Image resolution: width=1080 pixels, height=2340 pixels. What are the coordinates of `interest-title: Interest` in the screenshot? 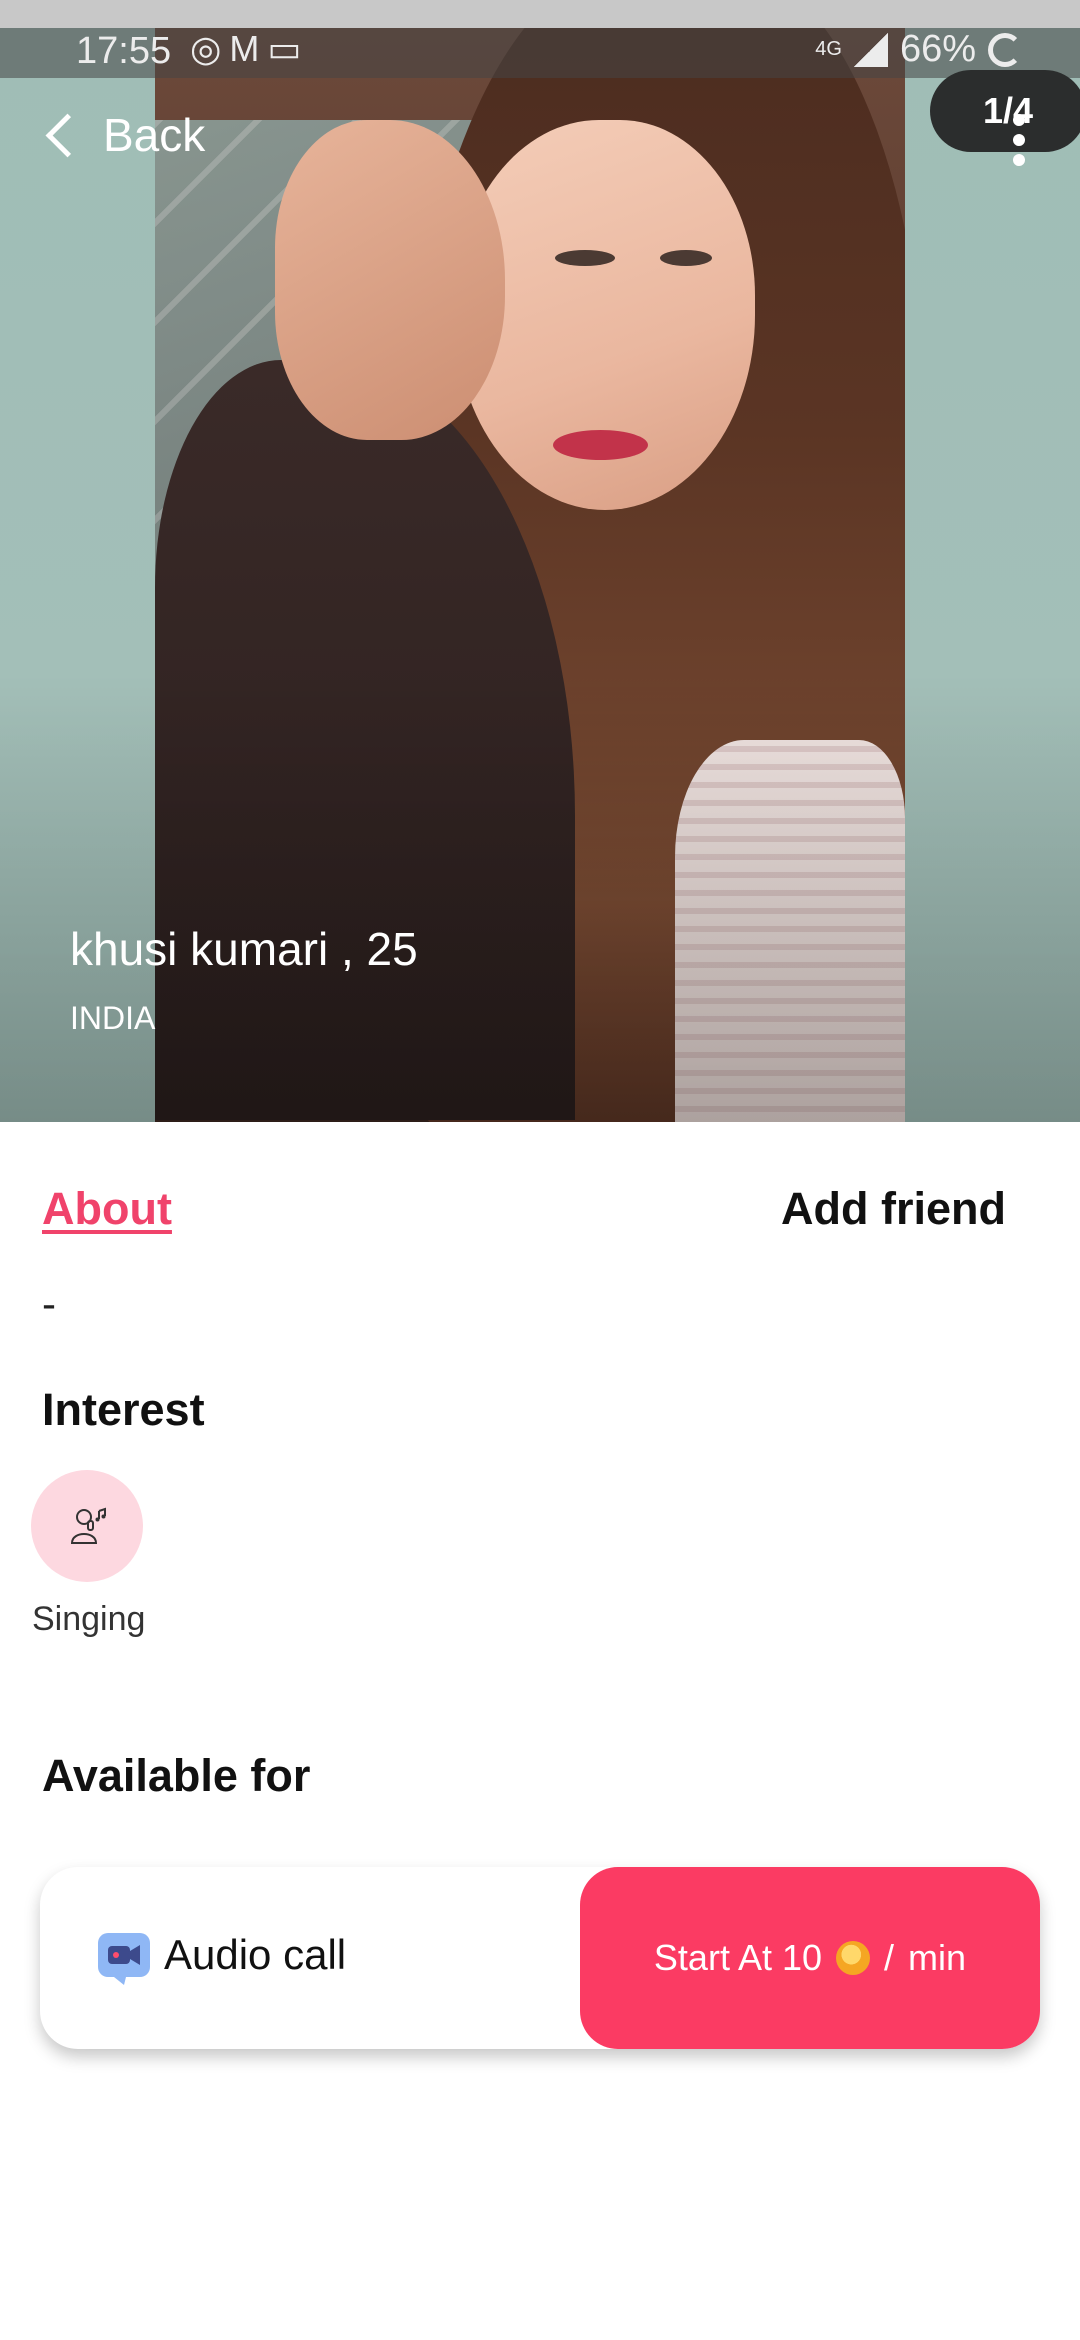 It's located at (123, 1409).